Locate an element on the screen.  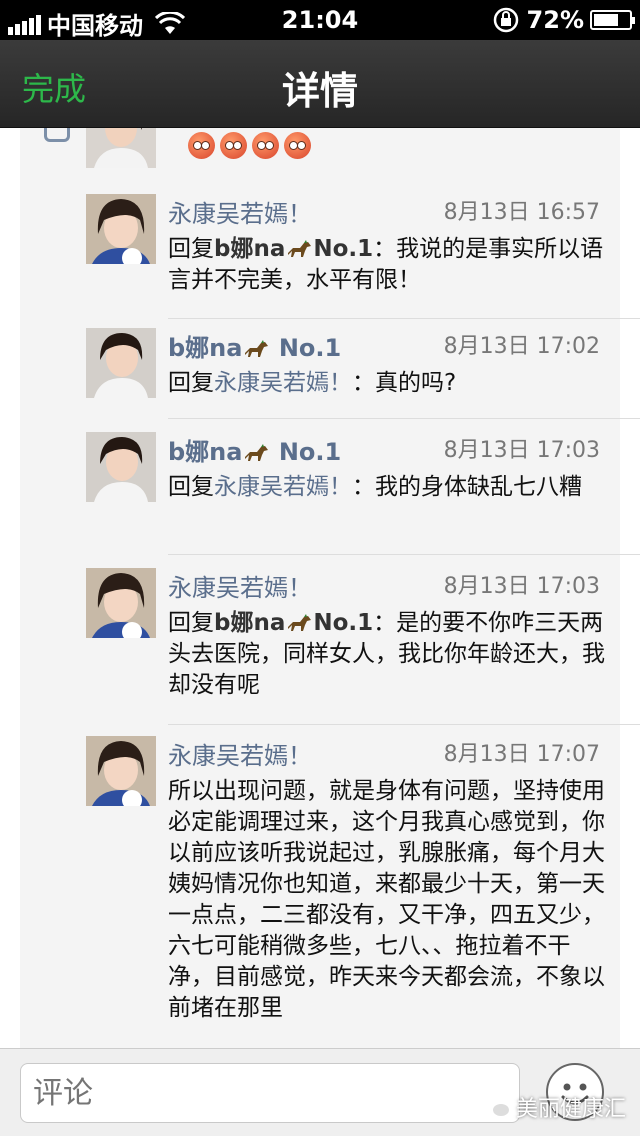
comment-time: 8月13日 17:07 is located at coordinates (521, 754).